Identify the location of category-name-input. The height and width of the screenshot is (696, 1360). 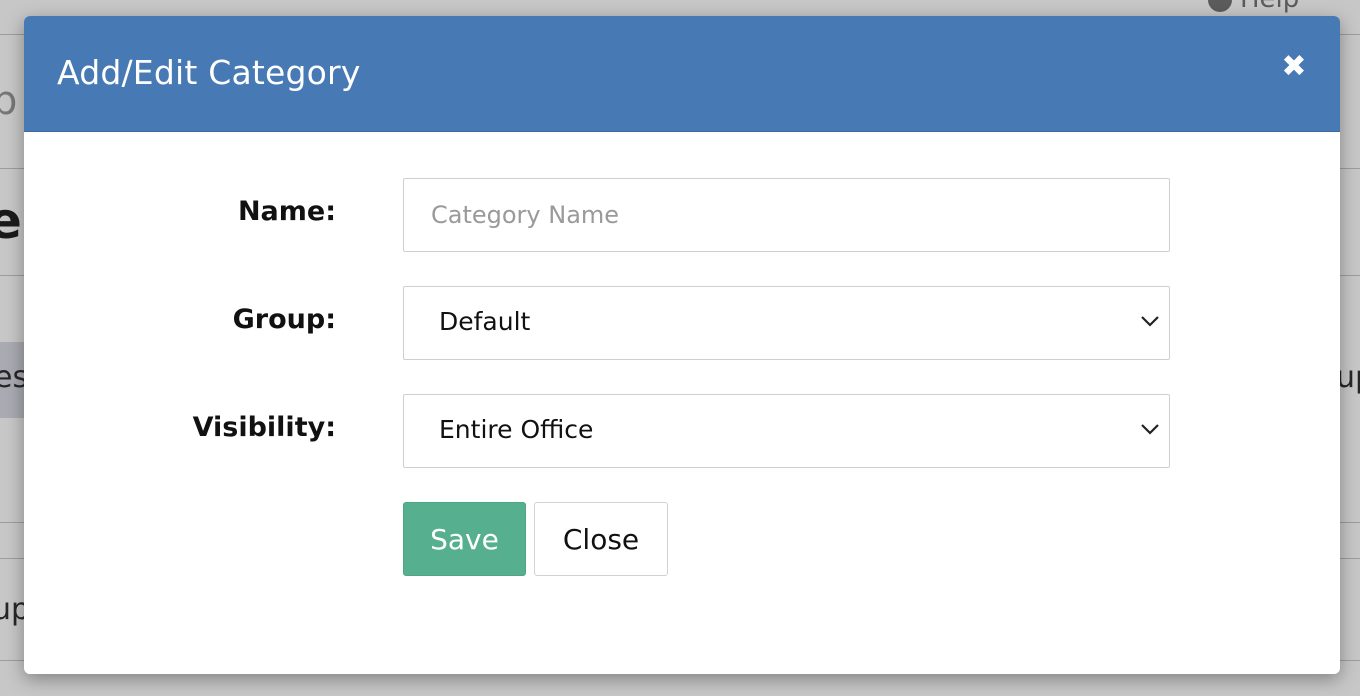
(786, 215).